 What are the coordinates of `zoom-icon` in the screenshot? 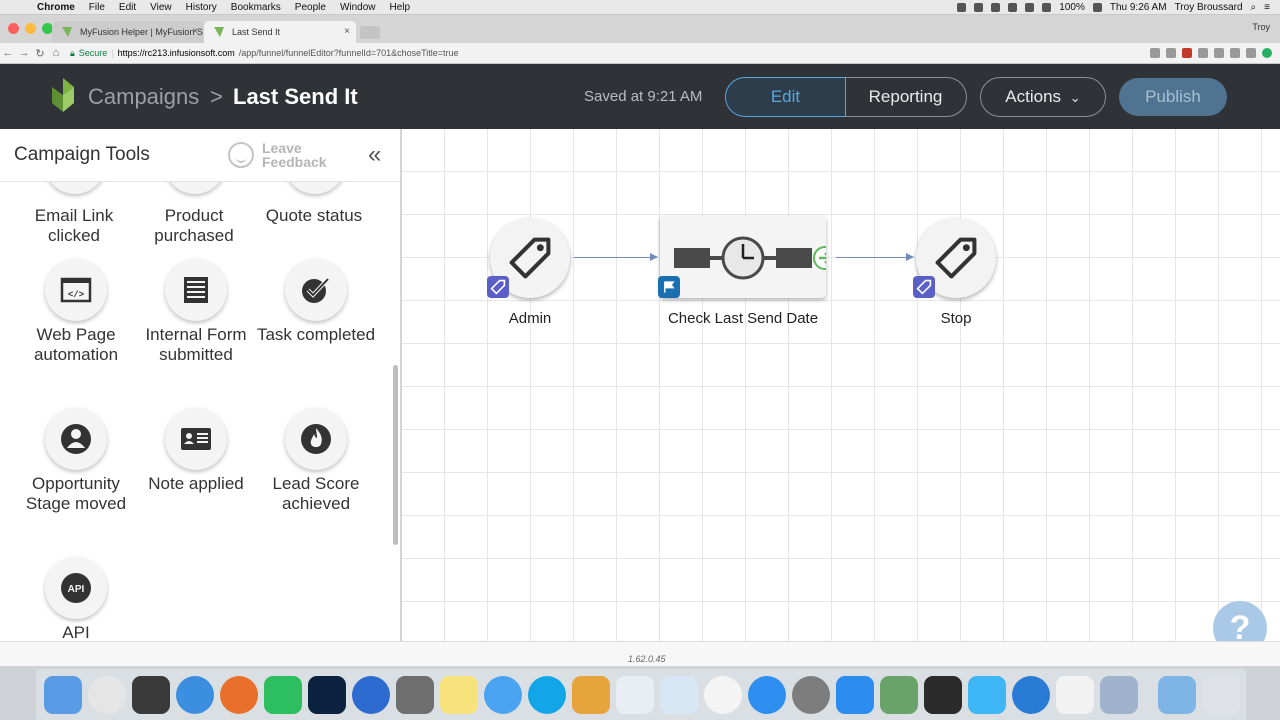 It's located at (1155, 53).